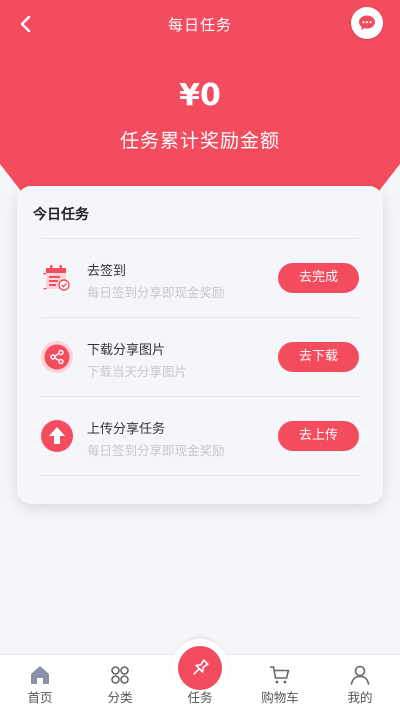 This screenshot has height=710, width=400. I want to click on task-item-upload: 上传分享任务 每日签到分享即现金奖励 去上传, so click(200, 435).